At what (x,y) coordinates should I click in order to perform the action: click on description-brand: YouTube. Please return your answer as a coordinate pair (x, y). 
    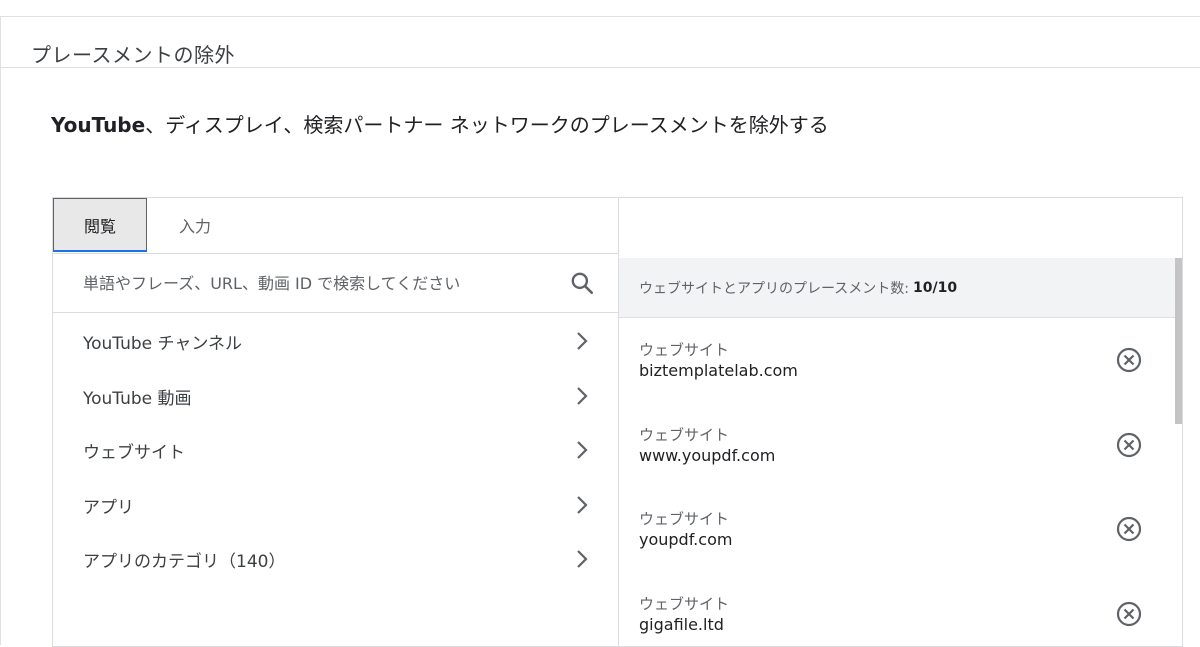
    Looking at the image, I should click on (98, 125).